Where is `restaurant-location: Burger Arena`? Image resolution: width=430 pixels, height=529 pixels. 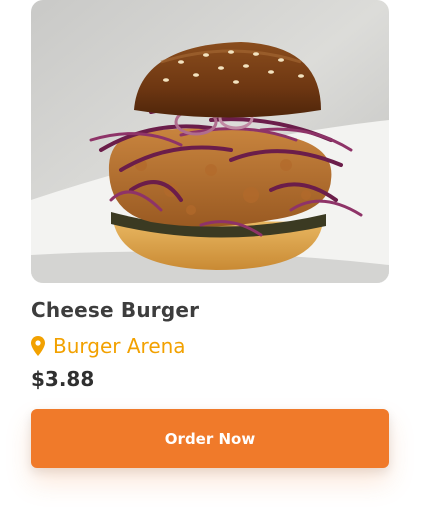 restaurant-location: Burger Arena is located at coordinates (108, 346).